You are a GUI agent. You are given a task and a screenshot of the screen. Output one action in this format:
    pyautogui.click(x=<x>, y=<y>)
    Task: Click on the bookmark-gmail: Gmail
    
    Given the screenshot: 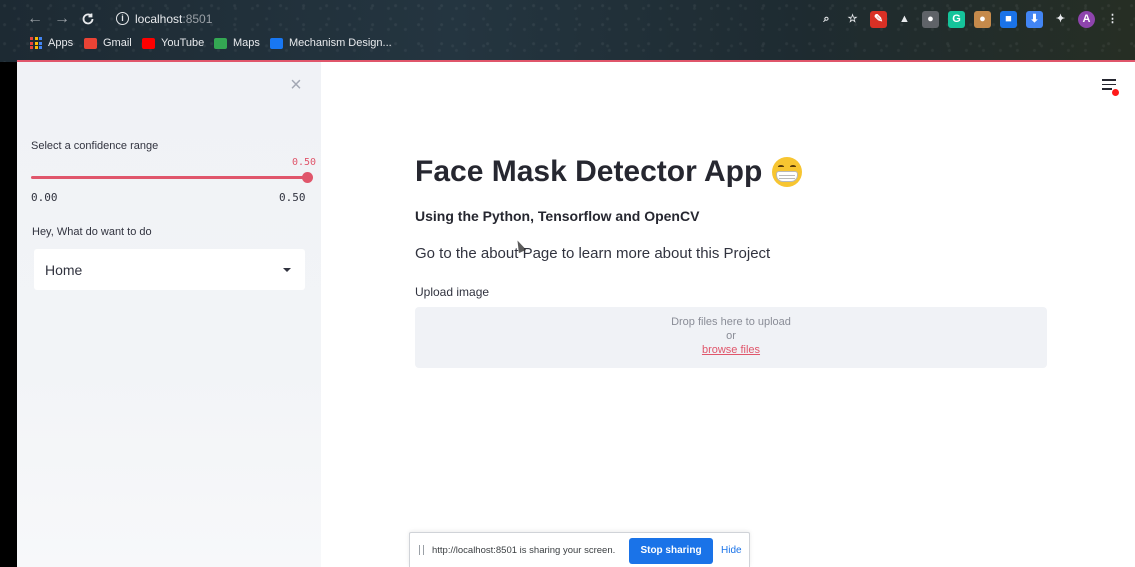 What is the action you would take?
    pyautogui.click(x=108, y=43)
    